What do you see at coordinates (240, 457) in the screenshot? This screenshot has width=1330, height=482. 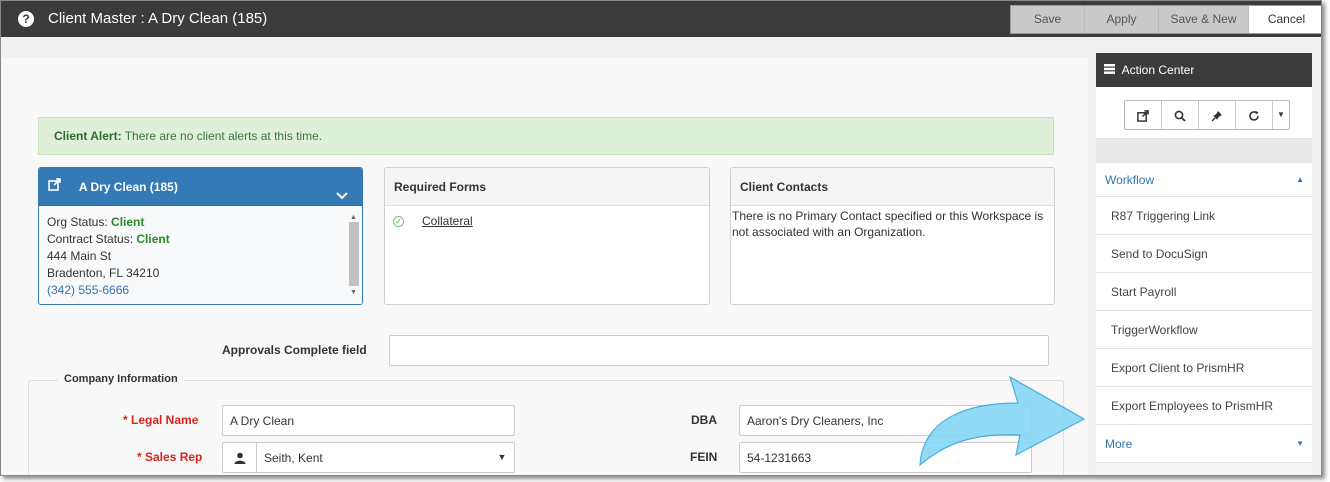 I see `user-icon` at bounding box center [240, 457].